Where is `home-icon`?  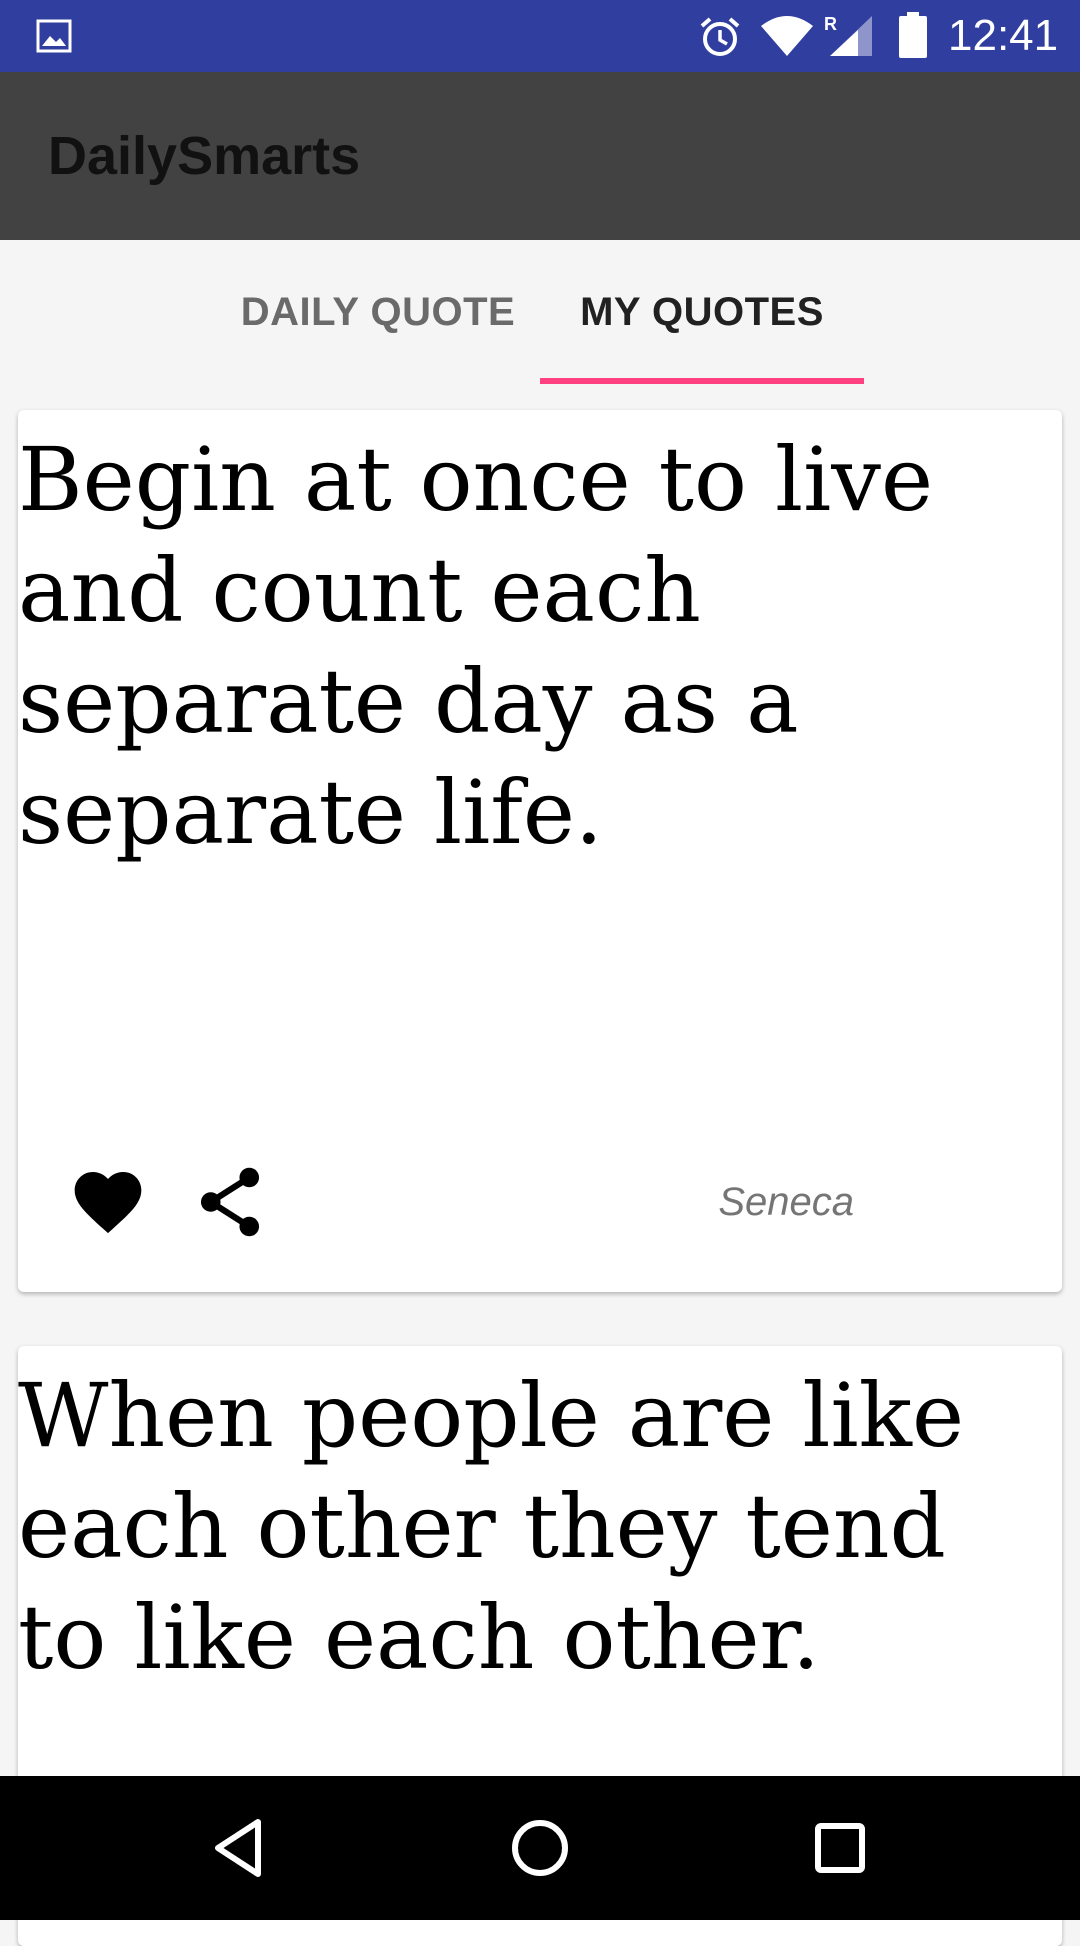
home-icon is located at coordinates (540, 1848).